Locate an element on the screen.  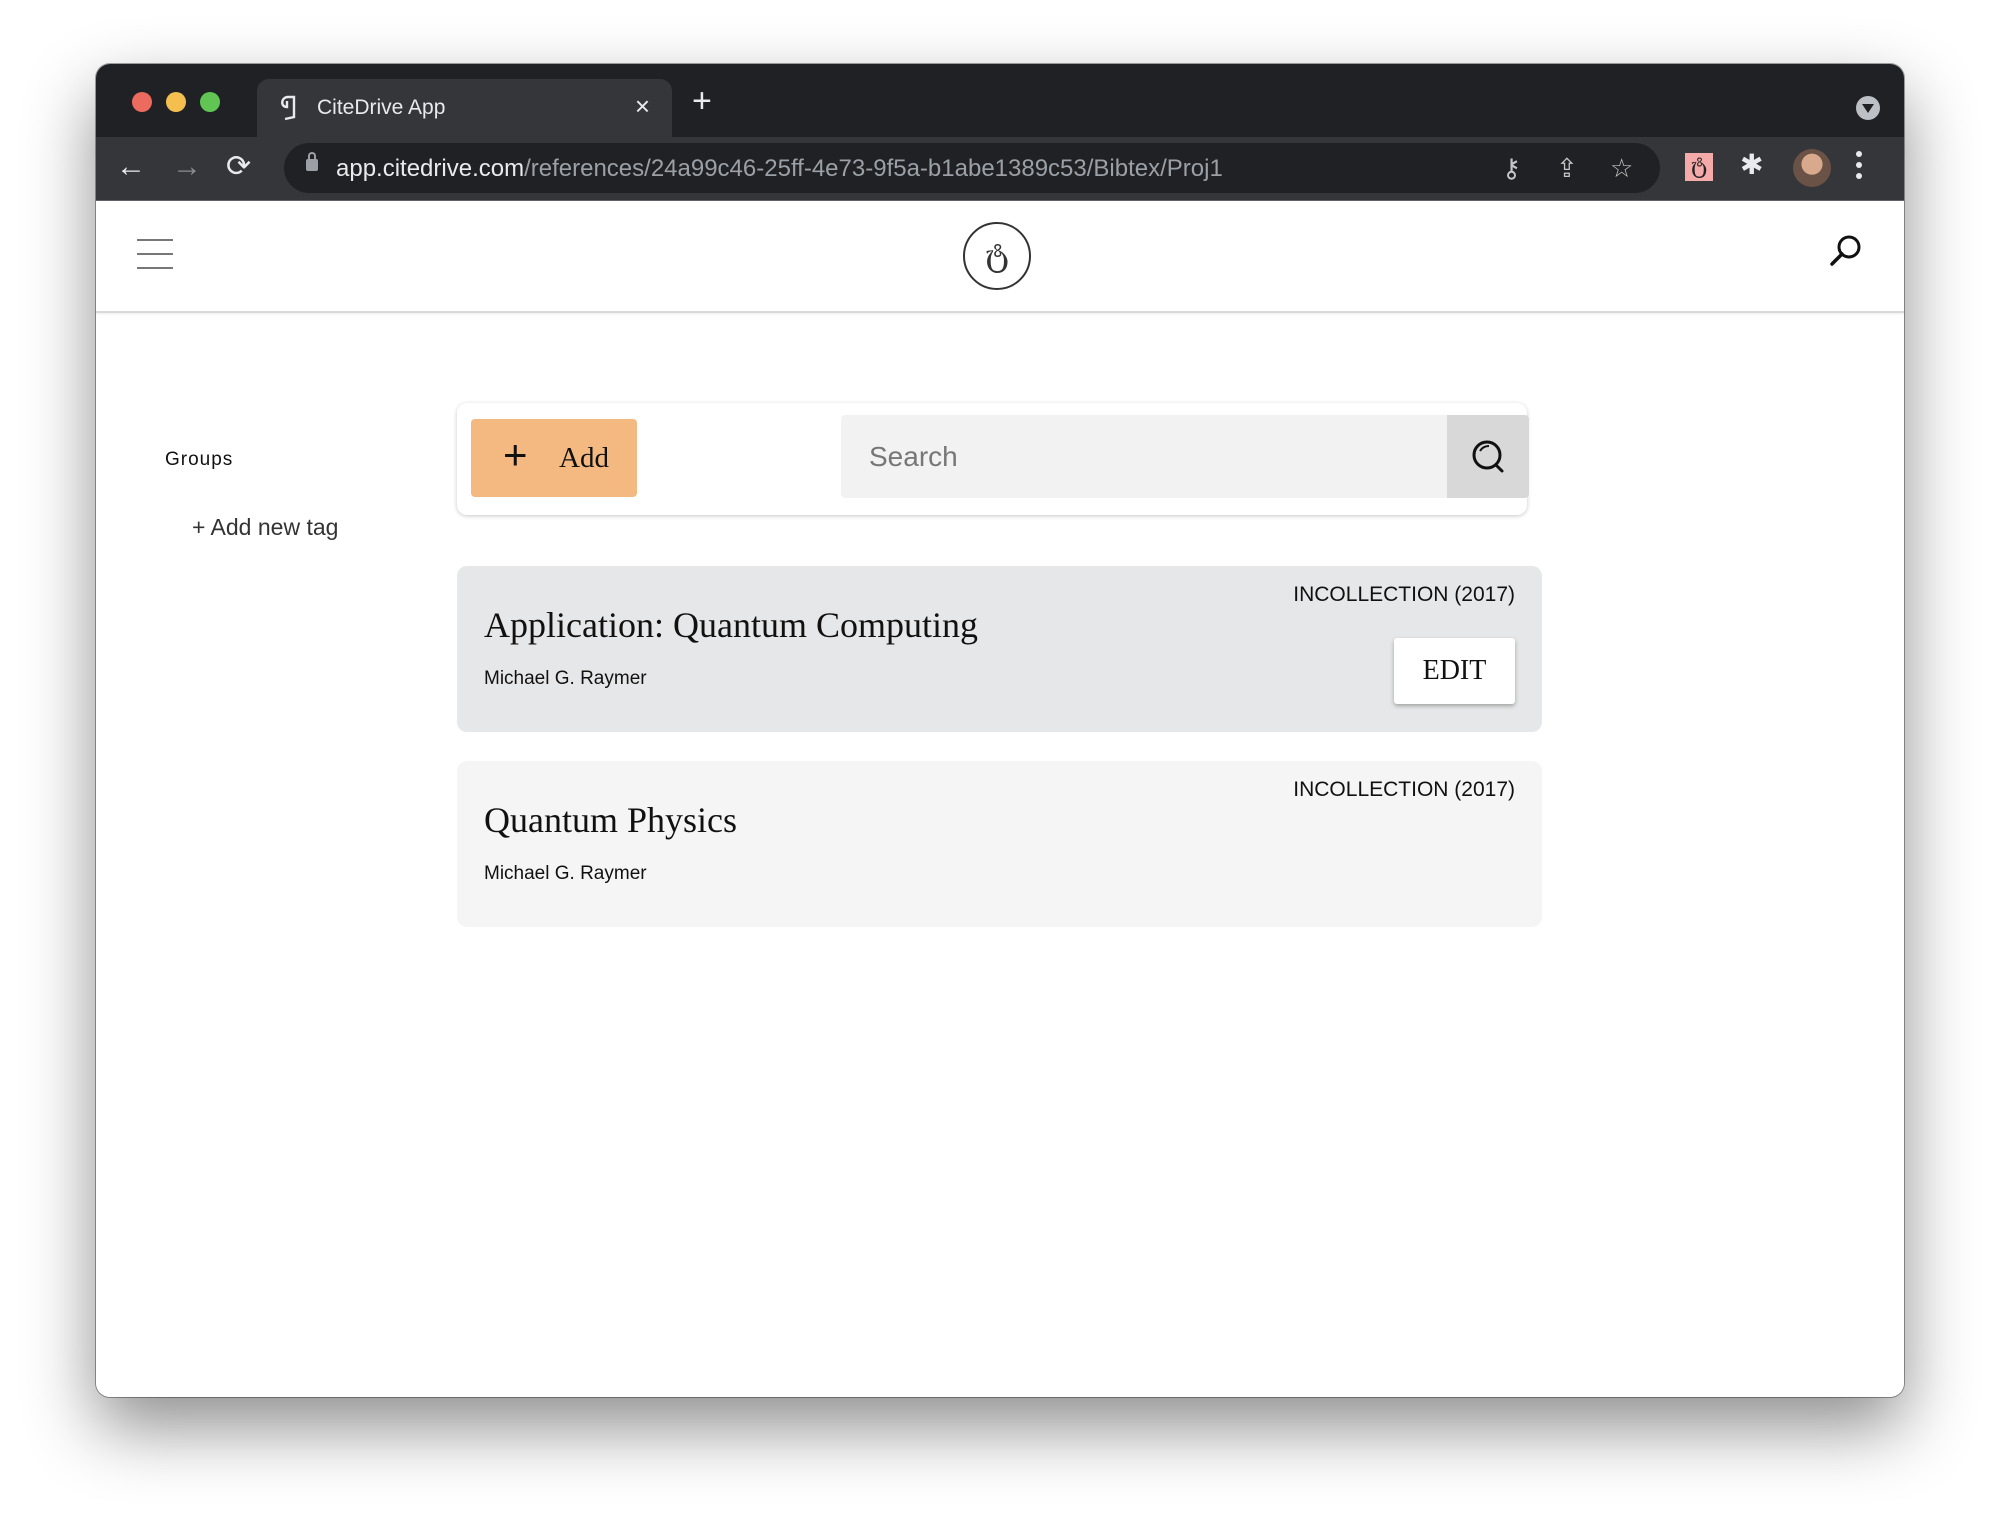
app-header: ტ is located at coordinates (1000, 257).